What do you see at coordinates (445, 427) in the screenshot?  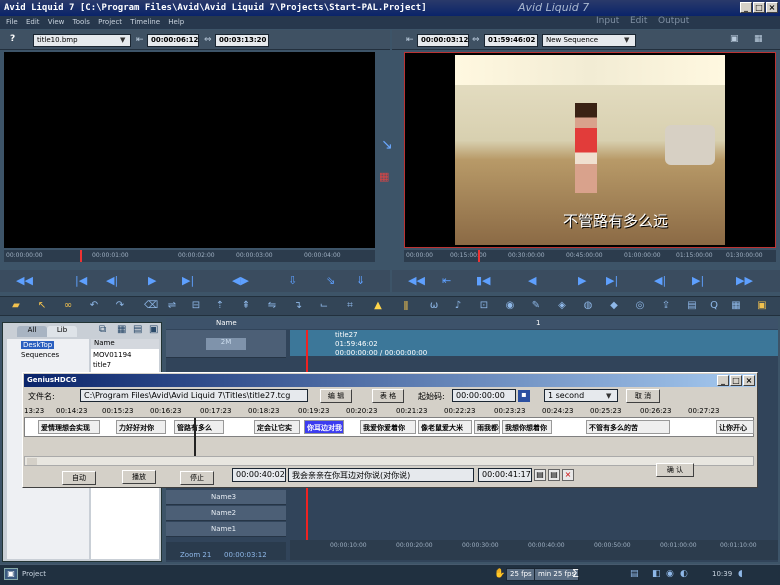 I see `subtitle-cue: 像老鼠爱大米` at bounding box center [445, 427].